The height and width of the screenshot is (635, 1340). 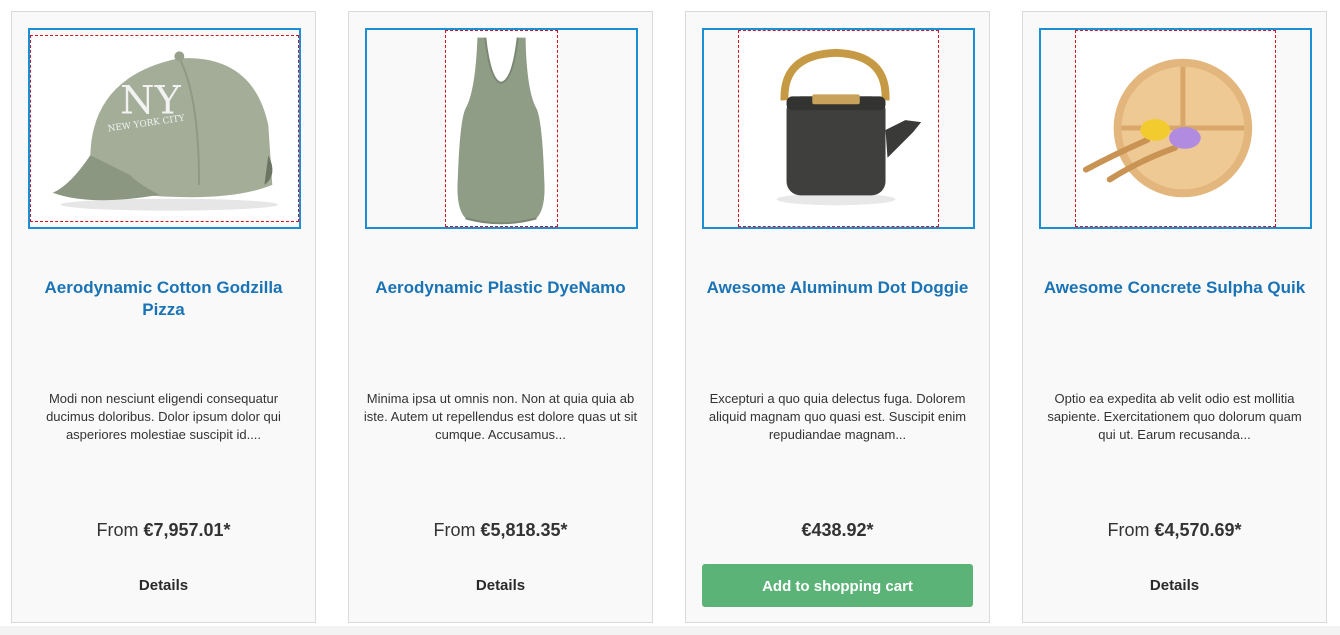 What do you see at coordinates (837, 585) in the screenshot?
I see `add-to-cart-button: Add to shopping cart` at bounding box center [837, 585].